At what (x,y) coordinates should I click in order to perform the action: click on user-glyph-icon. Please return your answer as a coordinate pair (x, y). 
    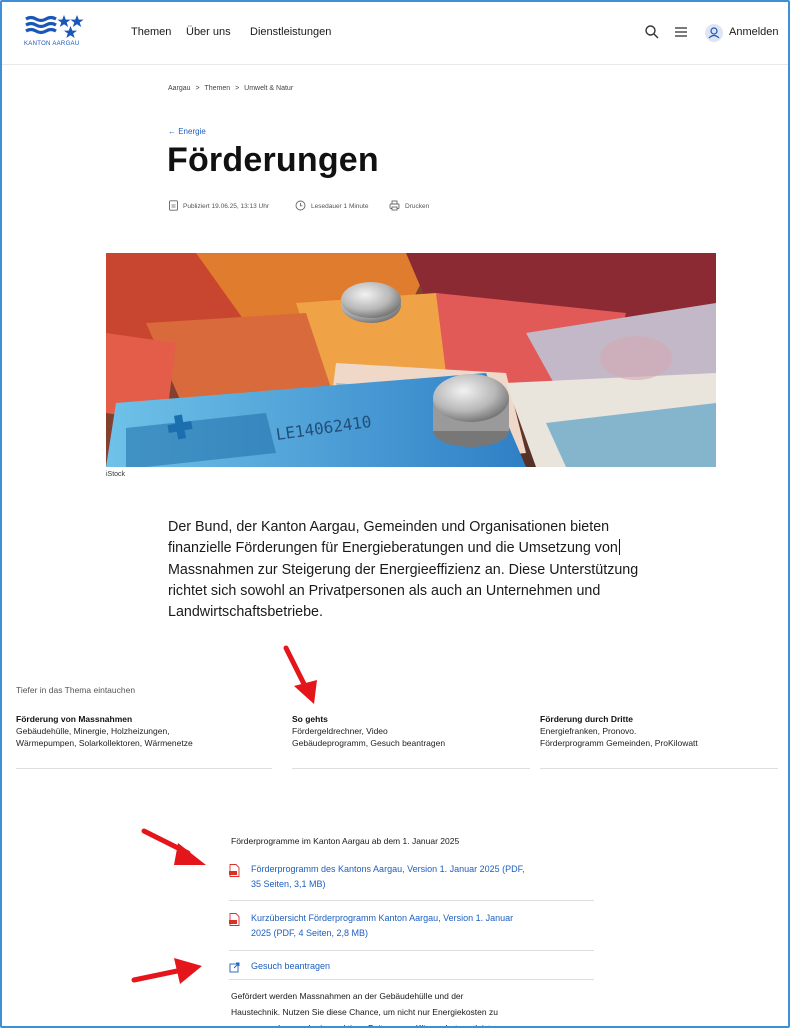
    Looking at the image, I should click on (714, 33).